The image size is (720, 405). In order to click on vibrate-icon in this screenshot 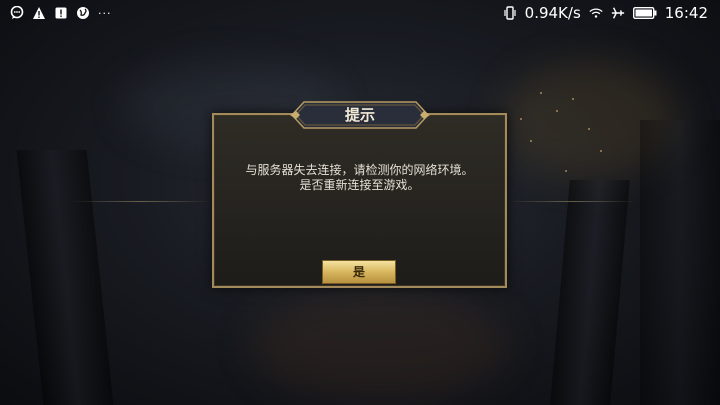, I will do `click(510, 13)`.